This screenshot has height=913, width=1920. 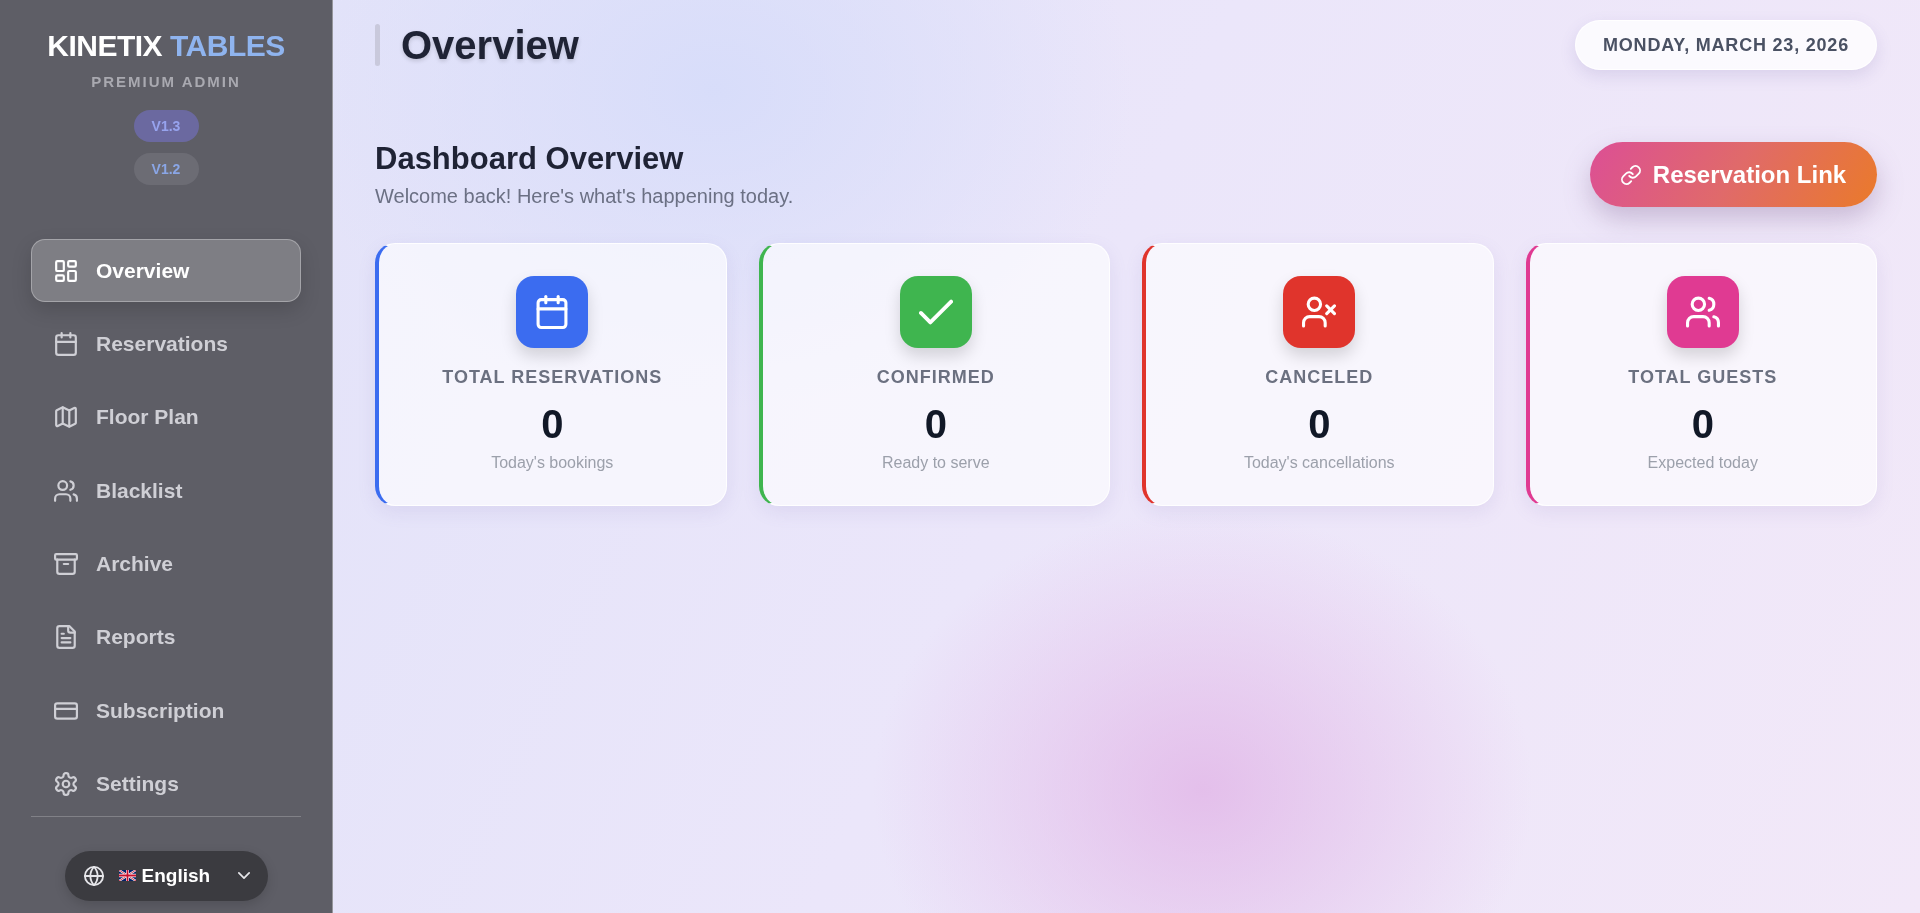 What do you see at coordinates (1703, 377) in the screenshot?
I see `stat-label: TOTAL GUESTS` at bounding box center [1703, 377].